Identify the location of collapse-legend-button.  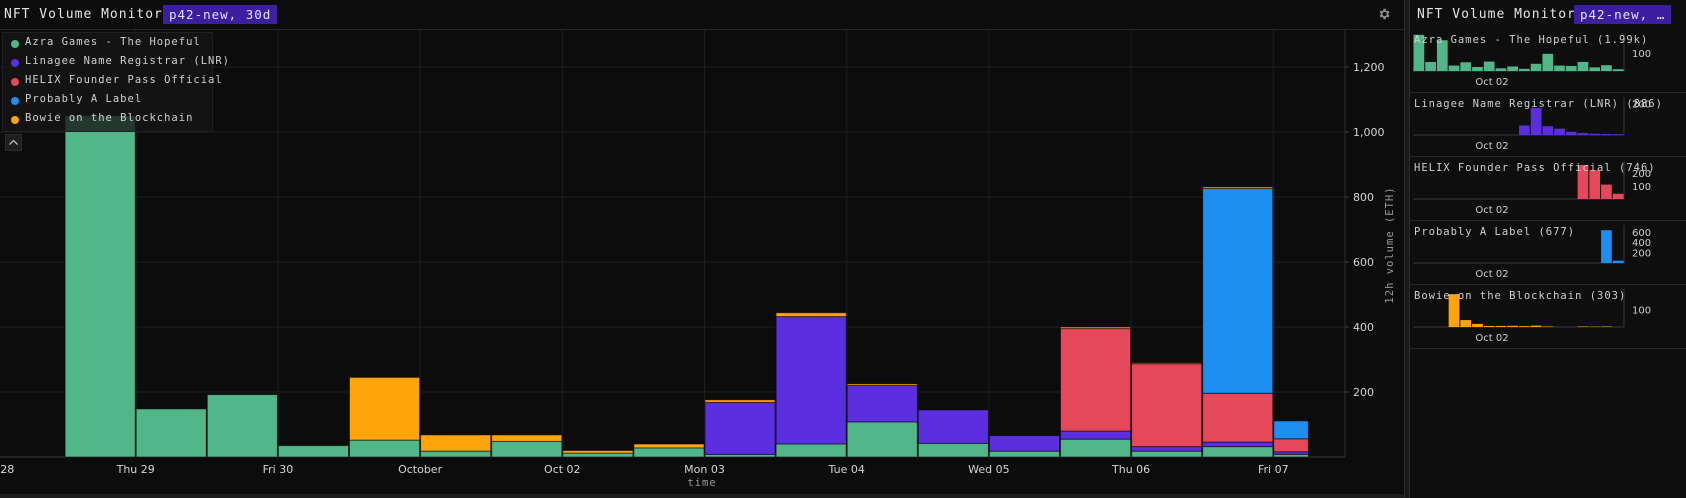
(13, 142).